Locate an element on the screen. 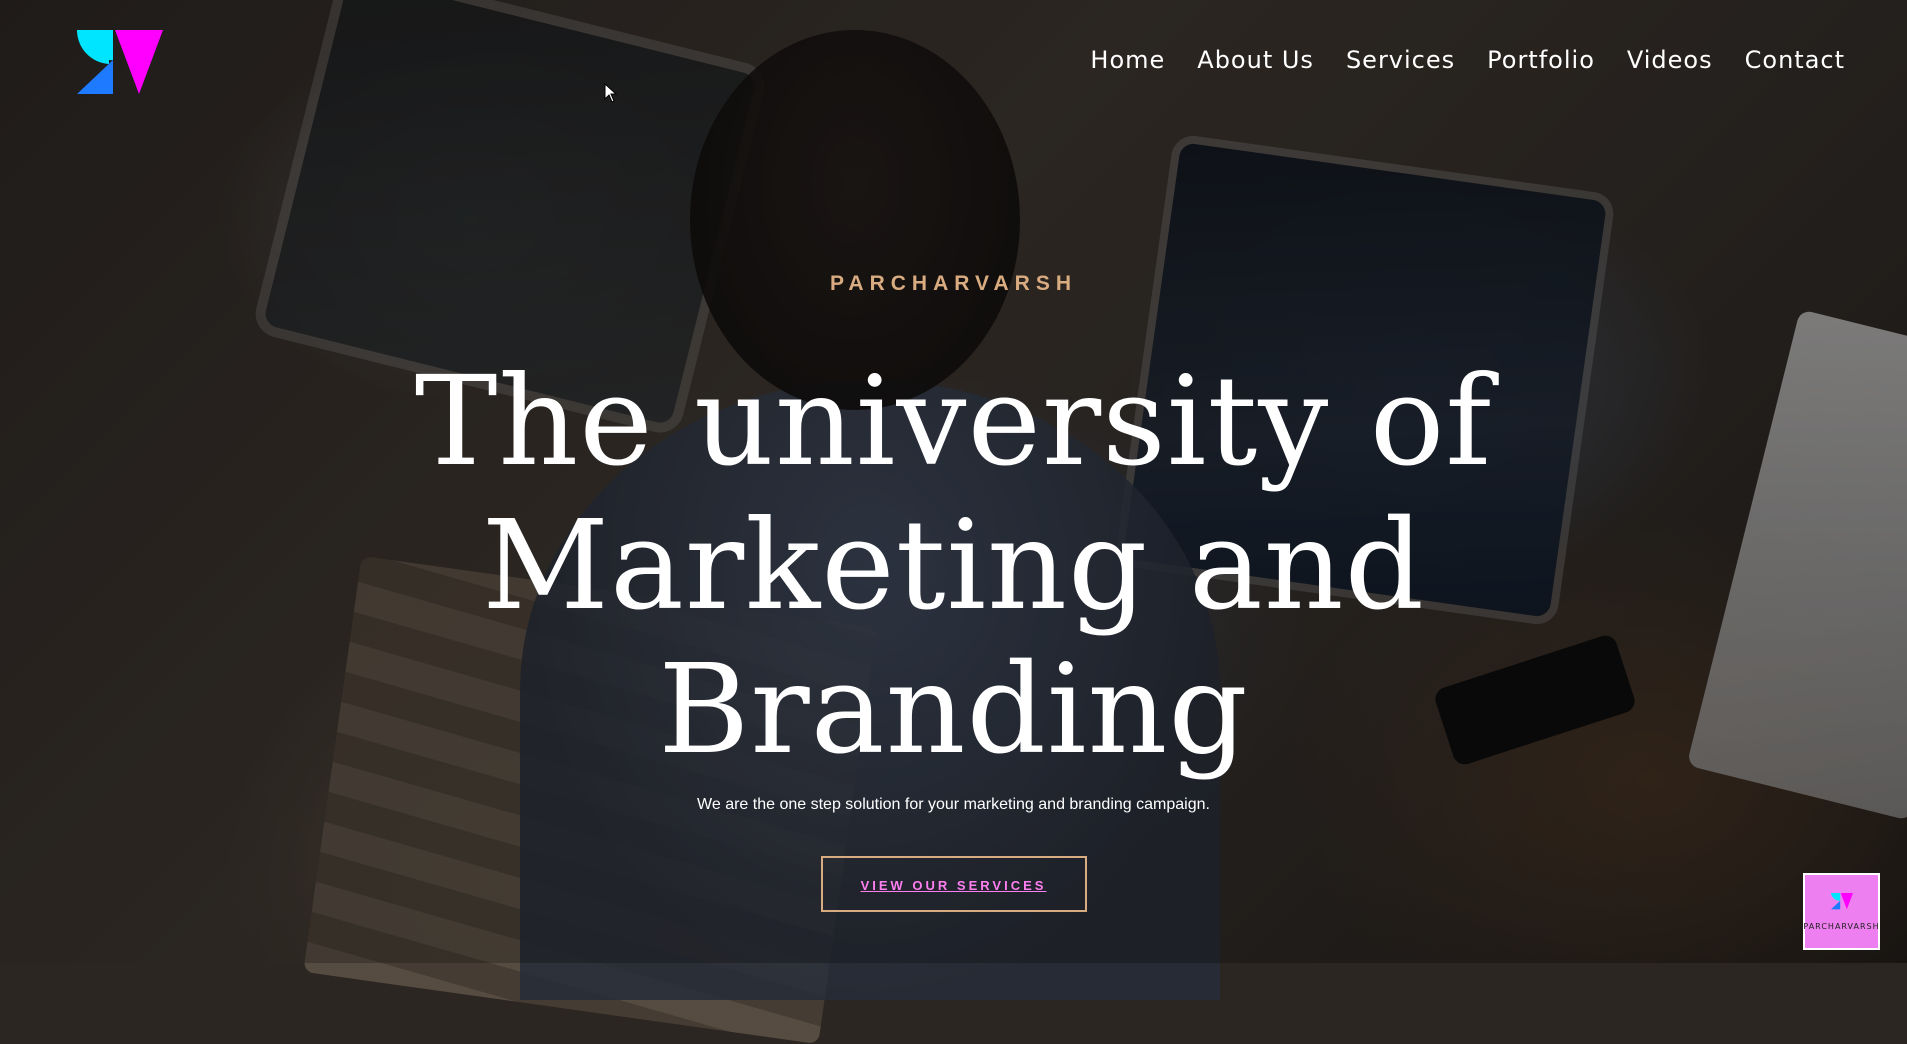  nav-about-us: About Us is located at coordinates (1255, 60).